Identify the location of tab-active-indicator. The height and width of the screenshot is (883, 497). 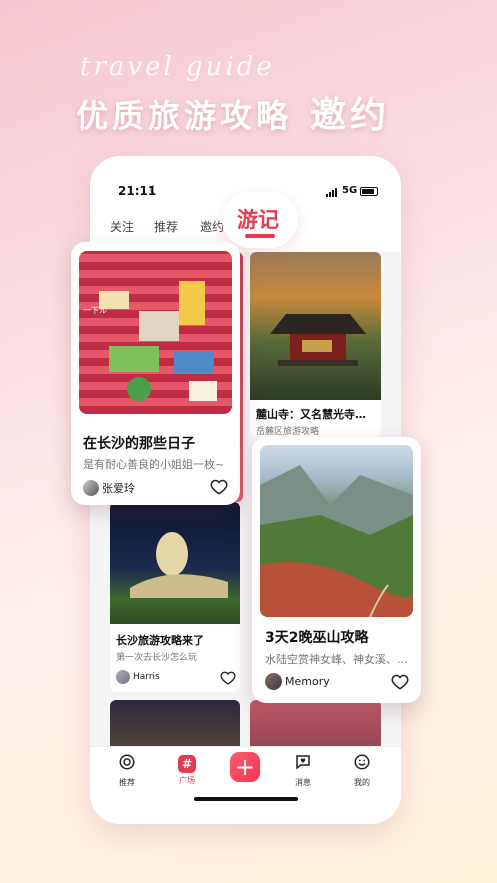
(260, 236).